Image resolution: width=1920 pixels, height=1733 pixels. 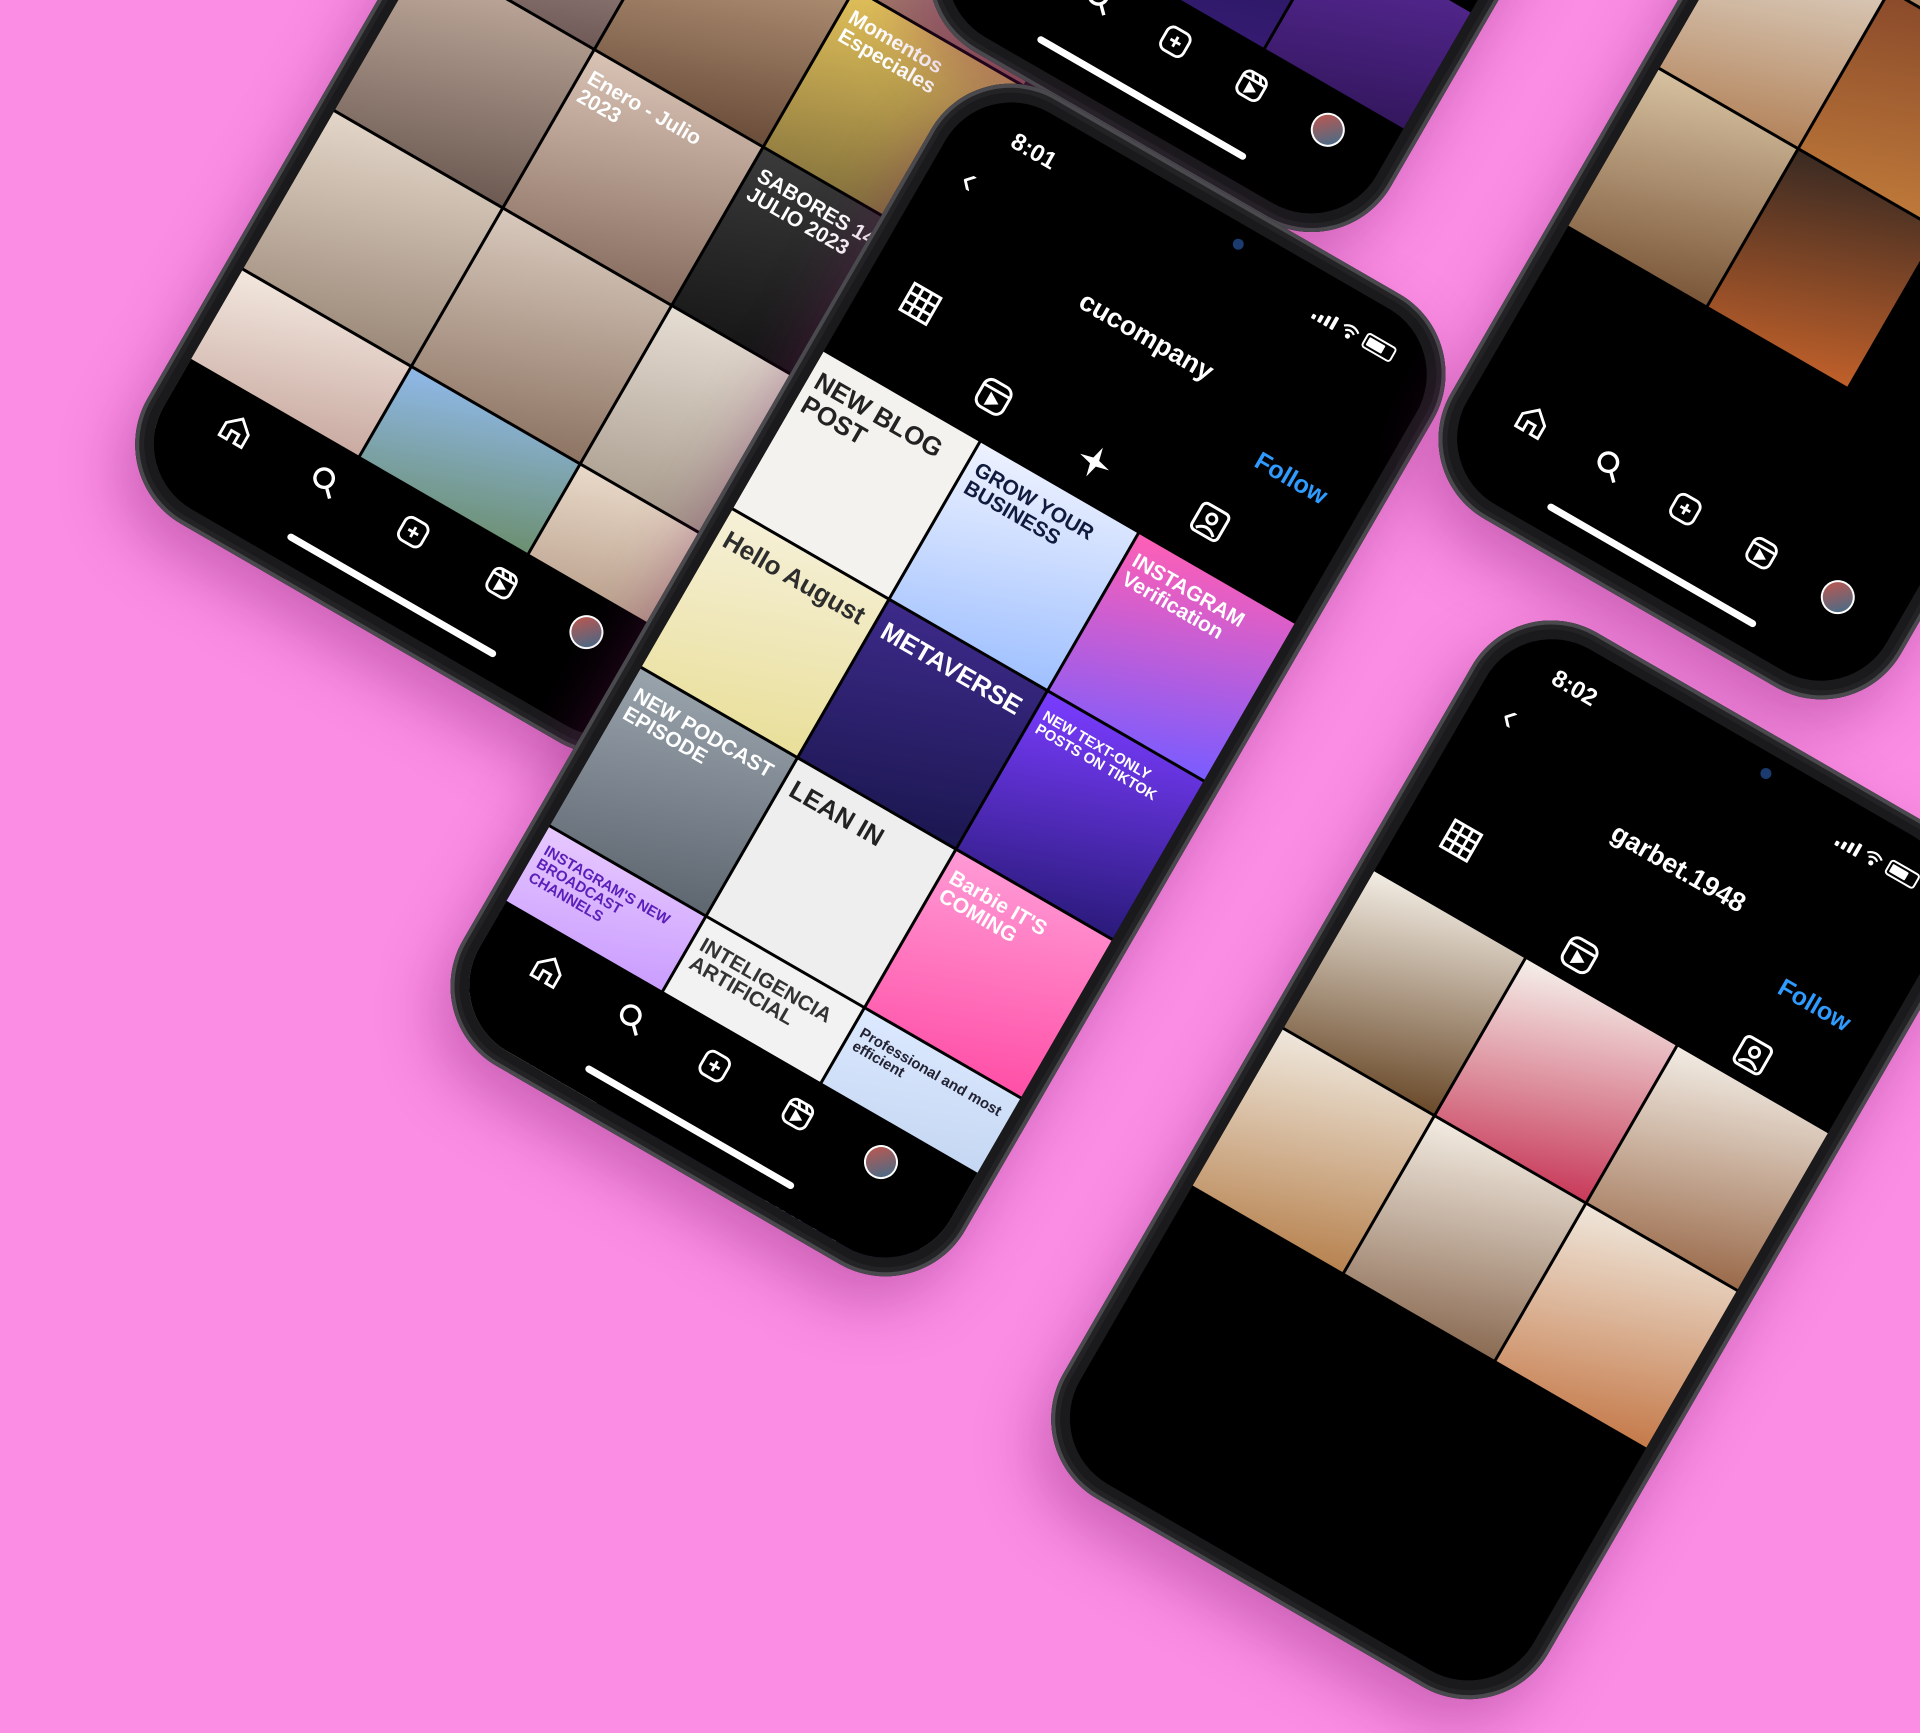 What do you see at coordinates (1744, 234) in the screenshot?
I see `right-phone-grid` at bounding box center [1744, 234].